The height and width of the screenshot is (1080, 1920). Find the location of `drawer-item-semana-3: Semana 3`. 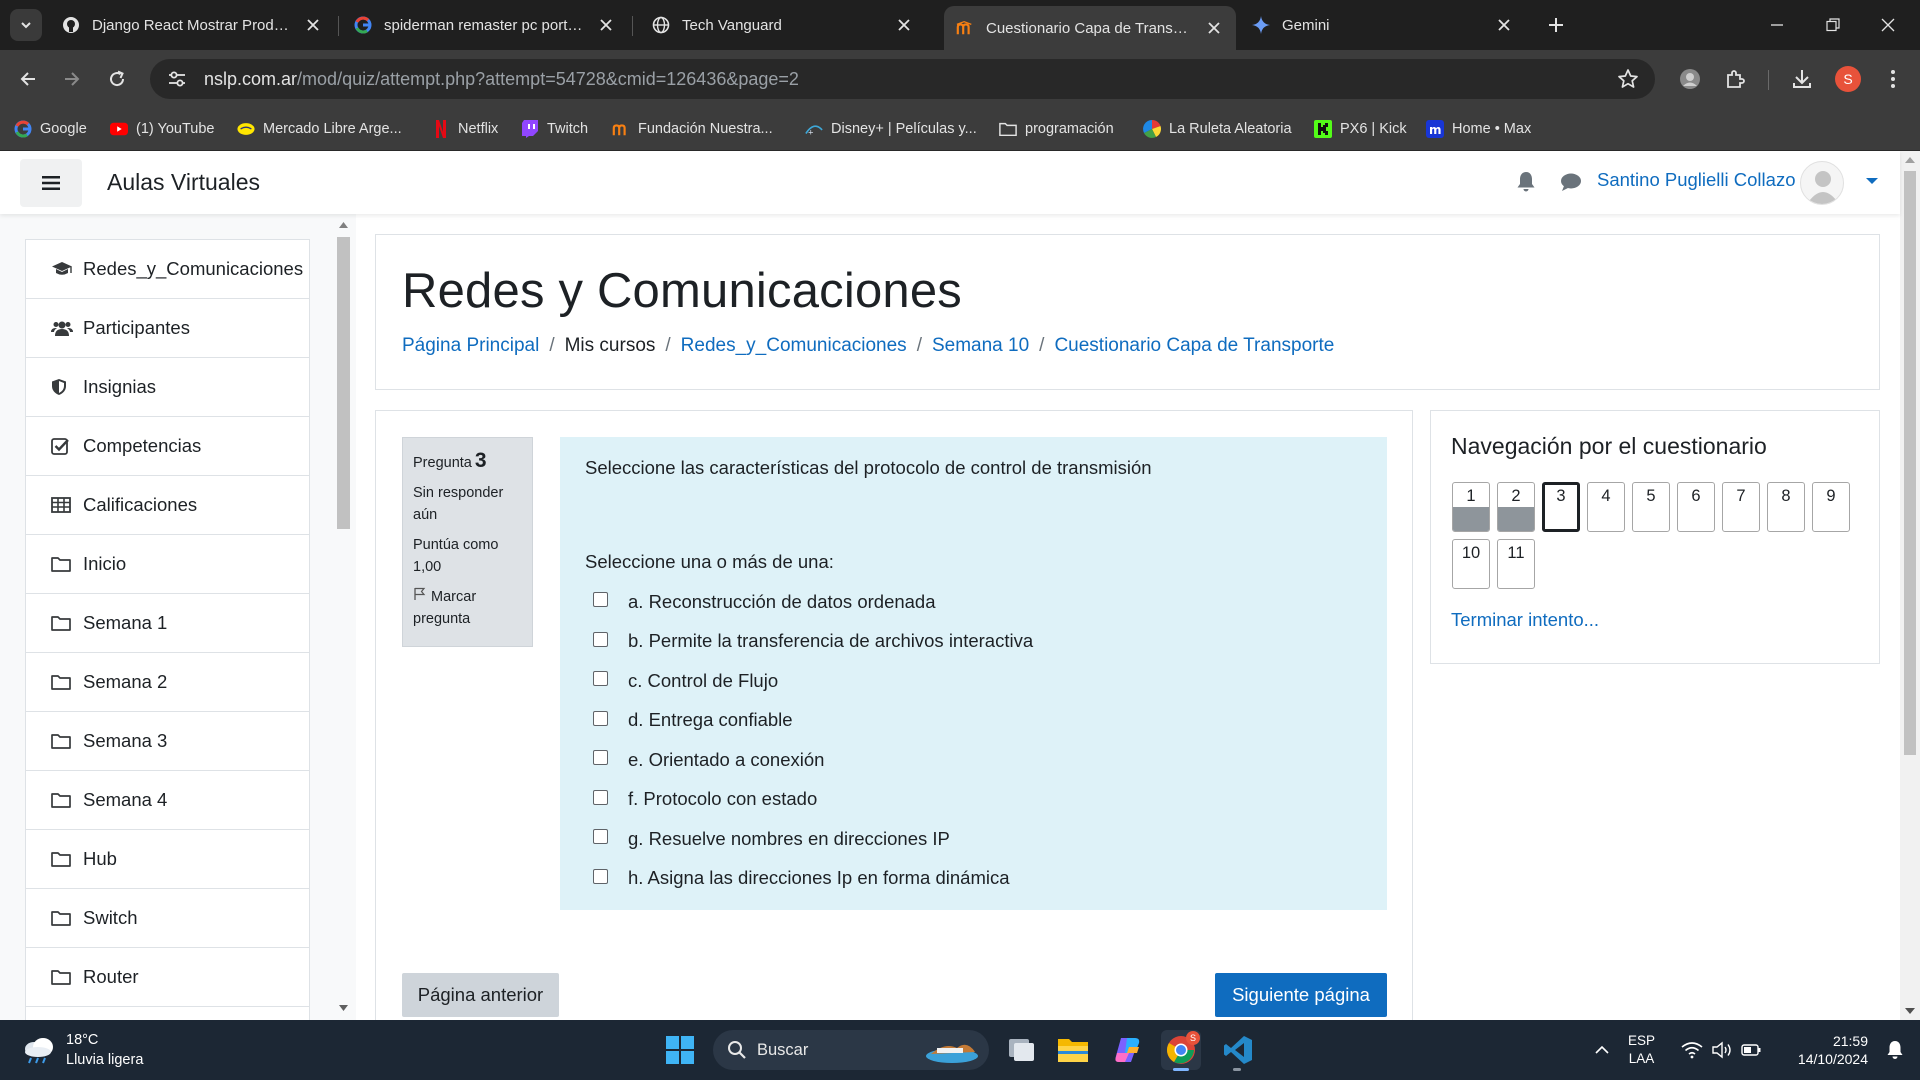

drawer-item-semana-3: Semana 3 is located at coordinates (167, 740).